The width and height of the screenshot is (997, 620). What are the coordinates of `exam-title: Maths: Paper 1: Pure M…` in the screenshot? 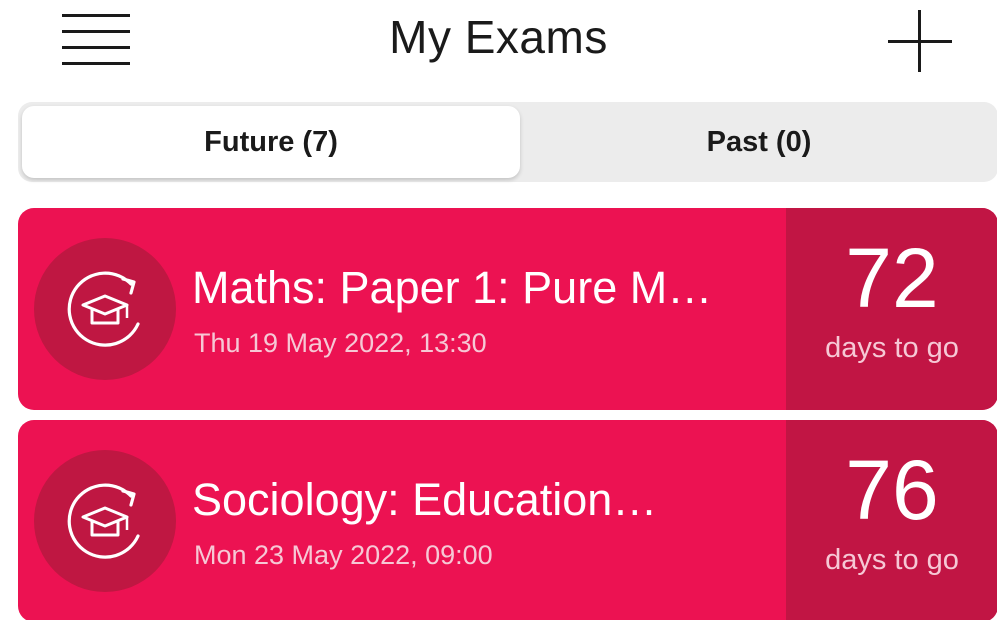 It's located at (452, 287).